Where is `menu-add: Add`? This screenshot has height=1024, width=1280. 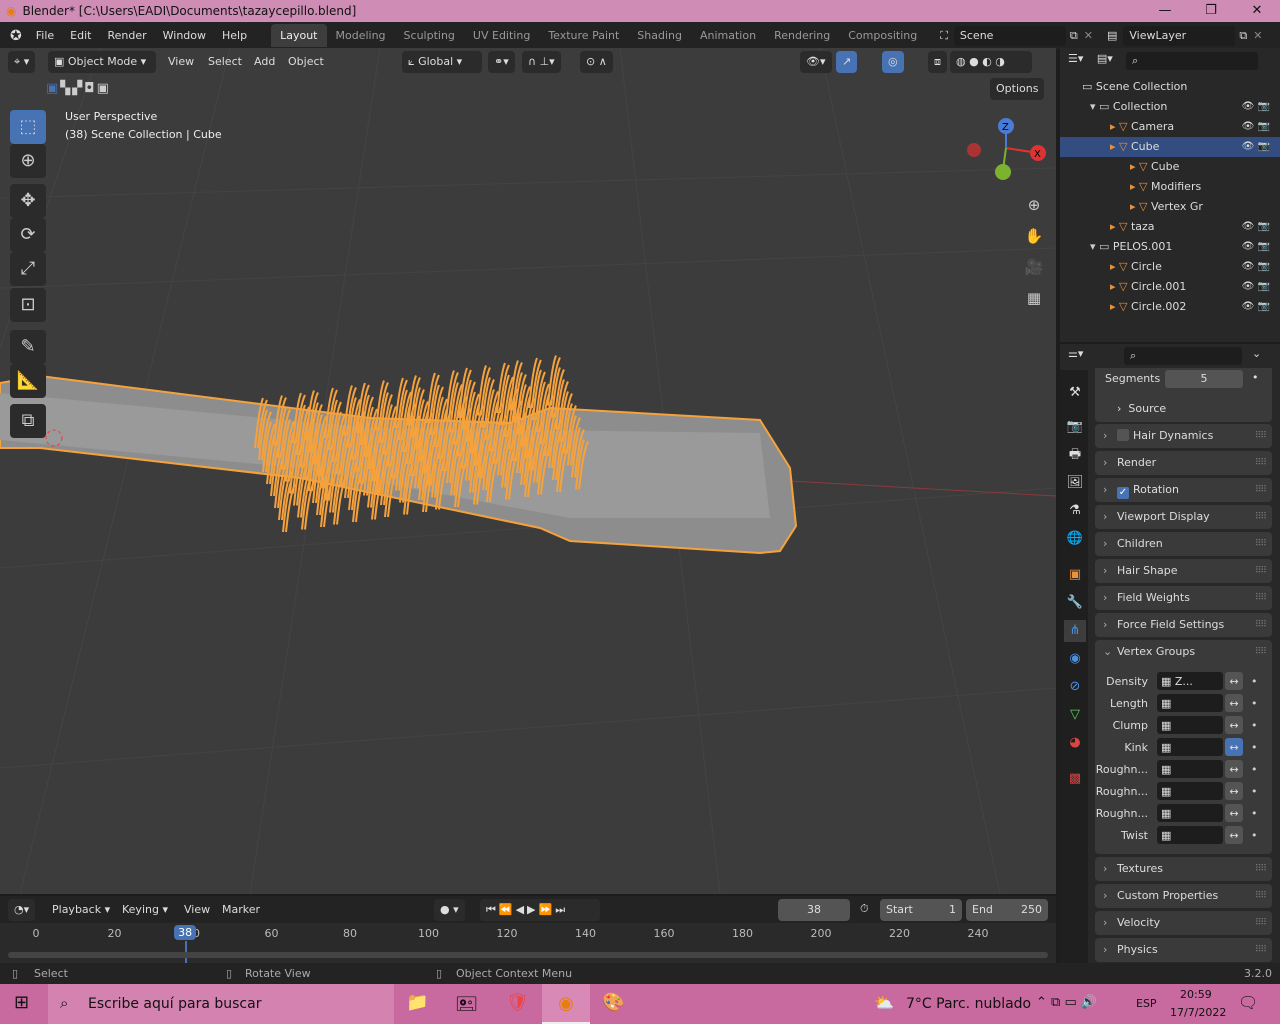
menu-add: Add is located at coordinates (264, 61).